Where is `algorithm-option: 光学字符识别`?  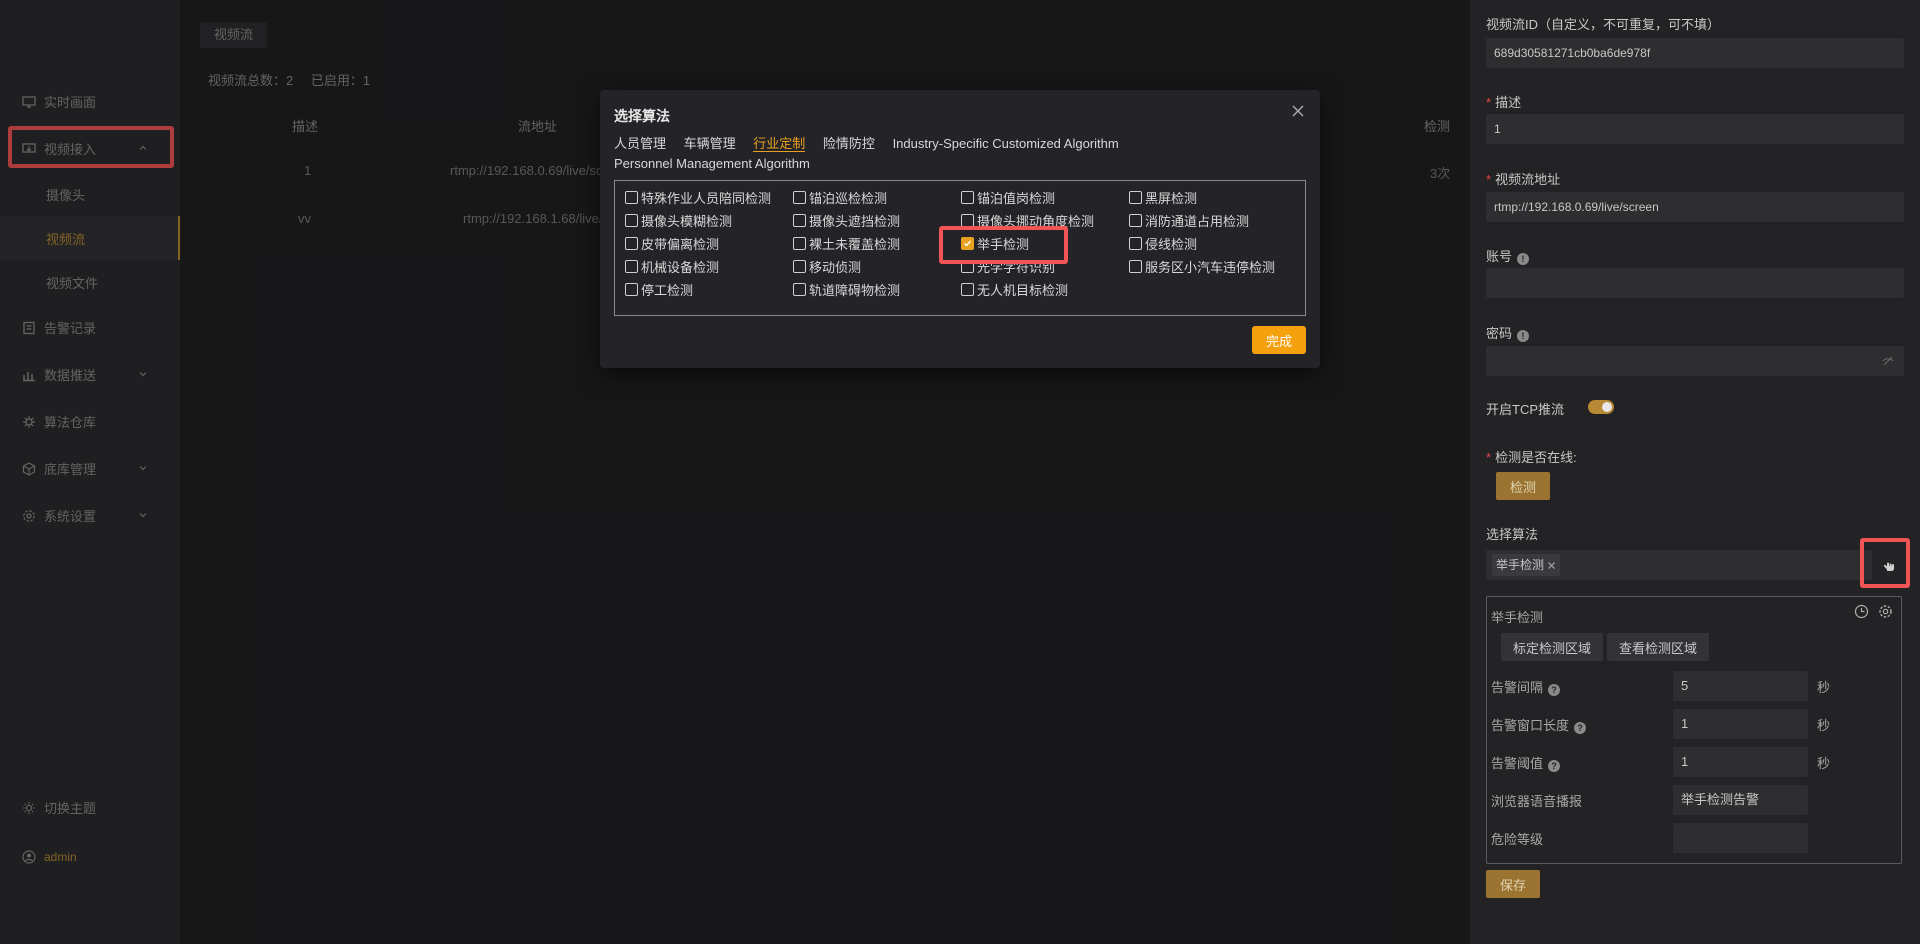
algorithm-option: 光学字符识别 is located at coordinates (1045, 266).